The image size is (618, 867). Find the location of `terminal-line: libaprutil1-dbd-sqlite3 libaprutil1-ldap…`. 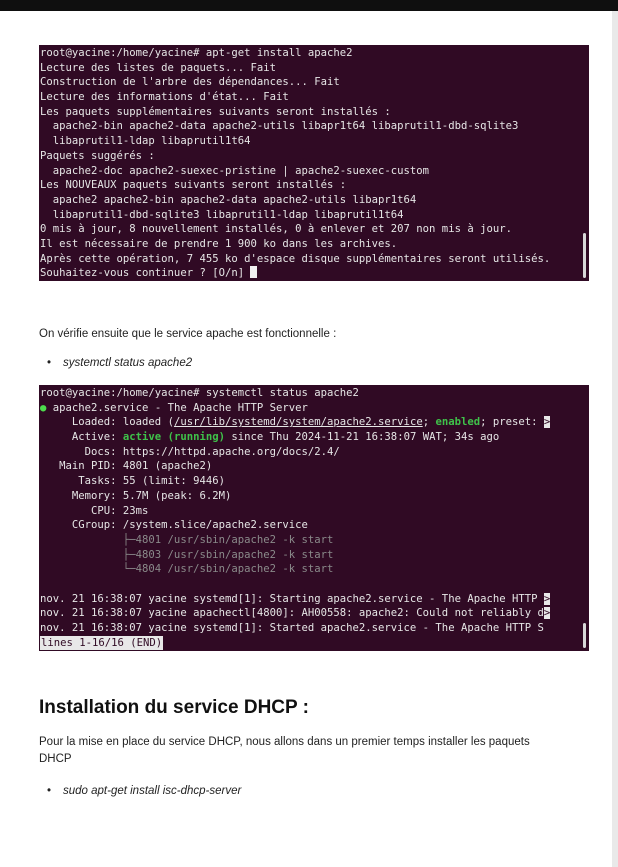

terminal-line: libaprutil1-dbd-sqlite3 libaprutil1-ldap… is located at coordinates (222, 214).